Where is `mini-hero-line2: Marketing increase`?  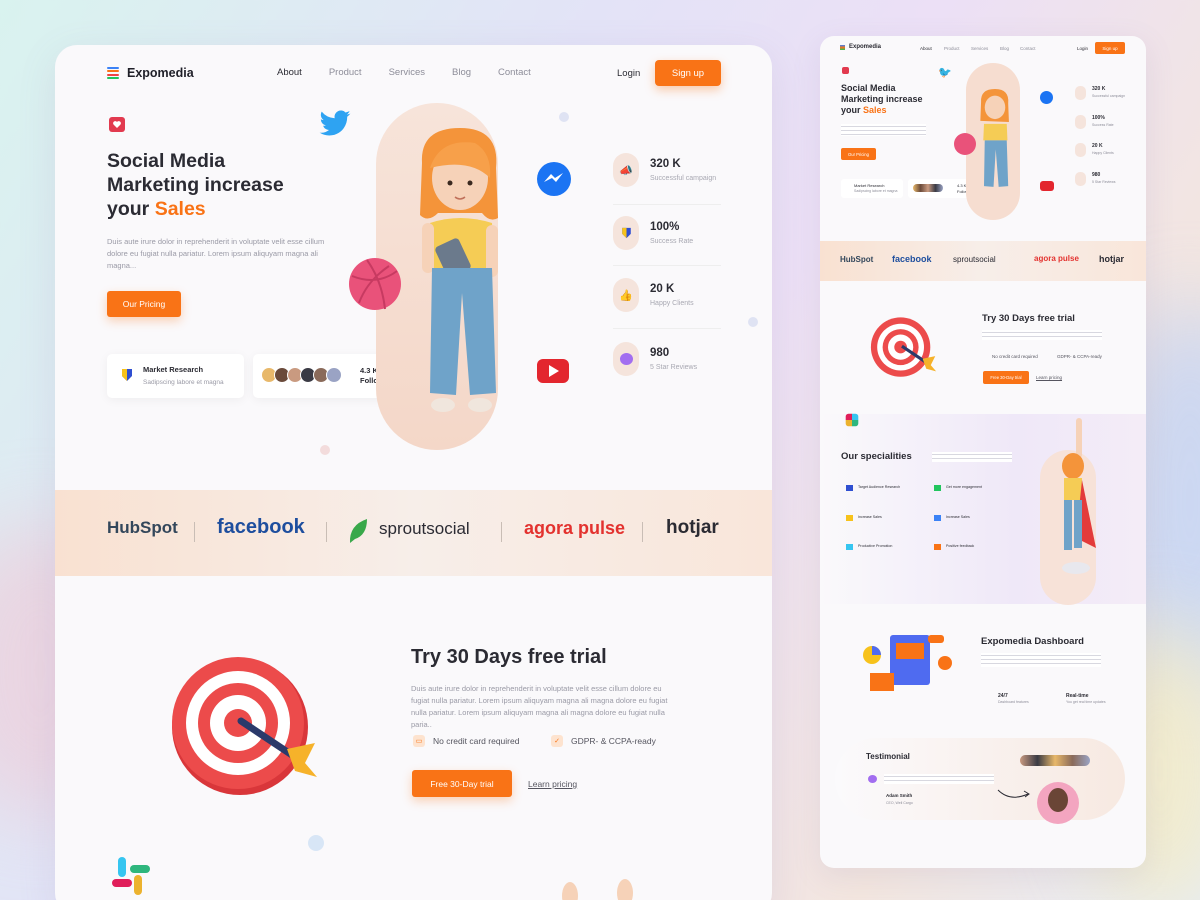
mini-hero-line2: Marketing increase is located at coordinates (882, 99).